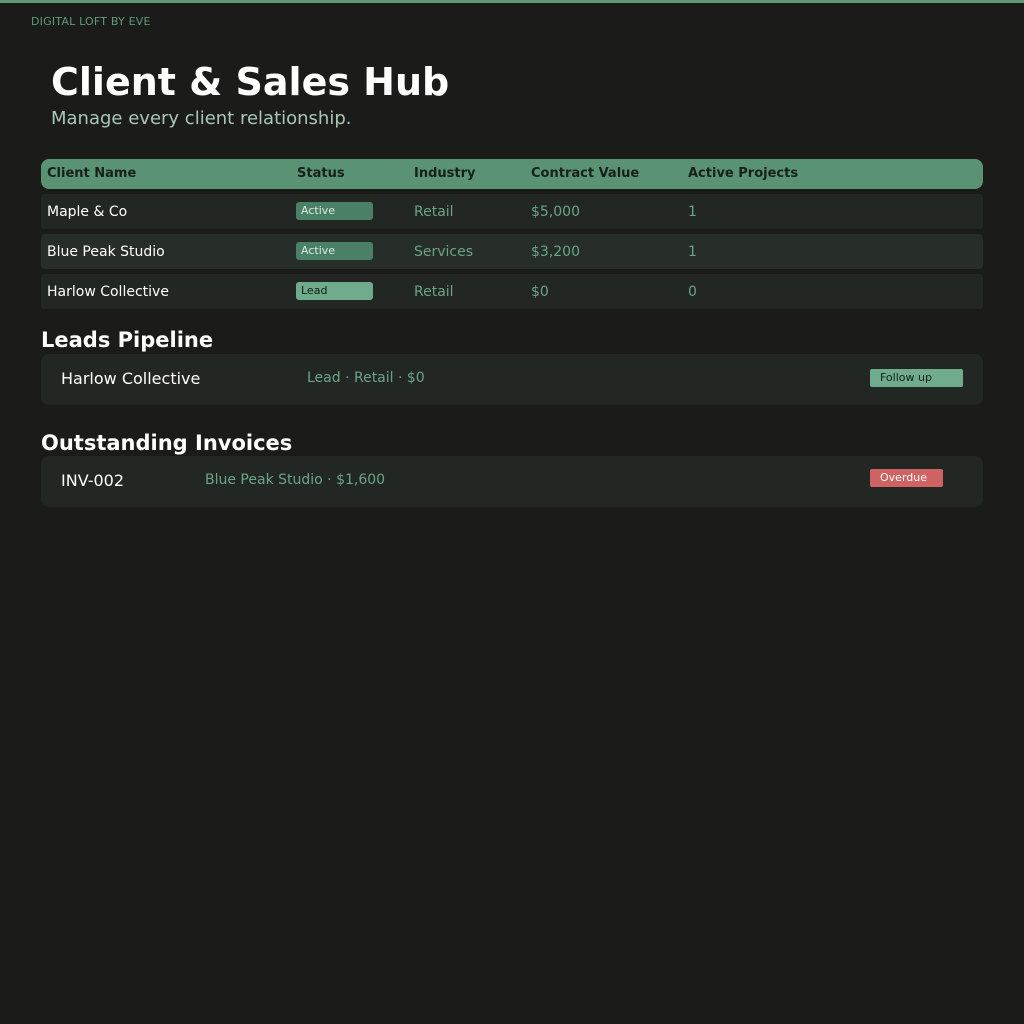  I want to click on page-subtitle: Manage every client relationship., so click(201, 118).